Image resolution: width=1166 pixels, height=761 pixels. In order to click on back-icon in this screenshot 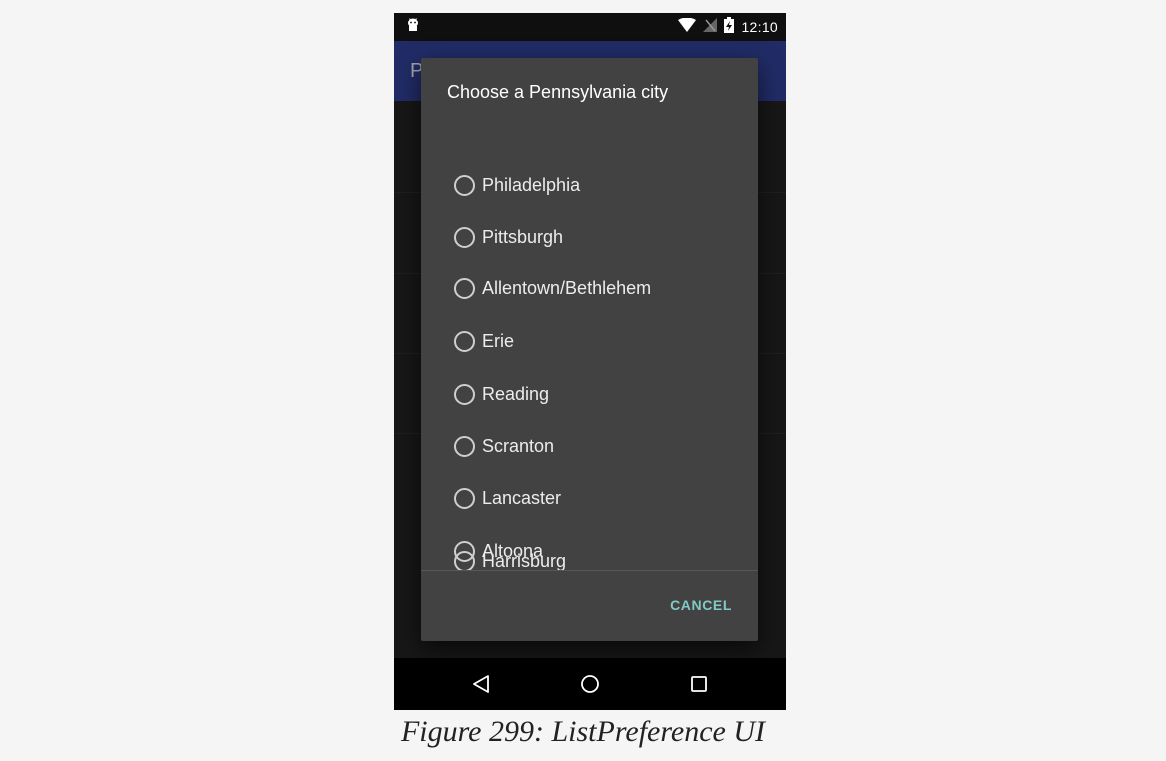, I will do `click(481, 684)`.